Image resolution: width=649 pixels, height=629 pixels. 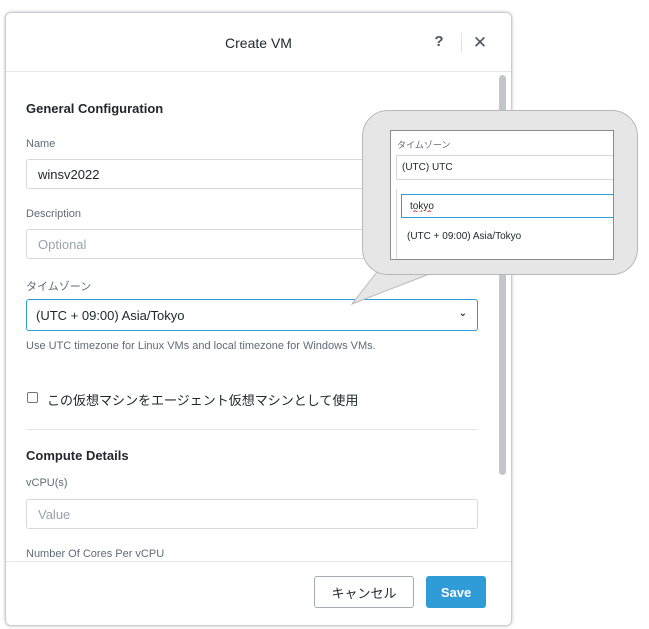 I want to click on timezone-search-input, so click(x=507, y=206).